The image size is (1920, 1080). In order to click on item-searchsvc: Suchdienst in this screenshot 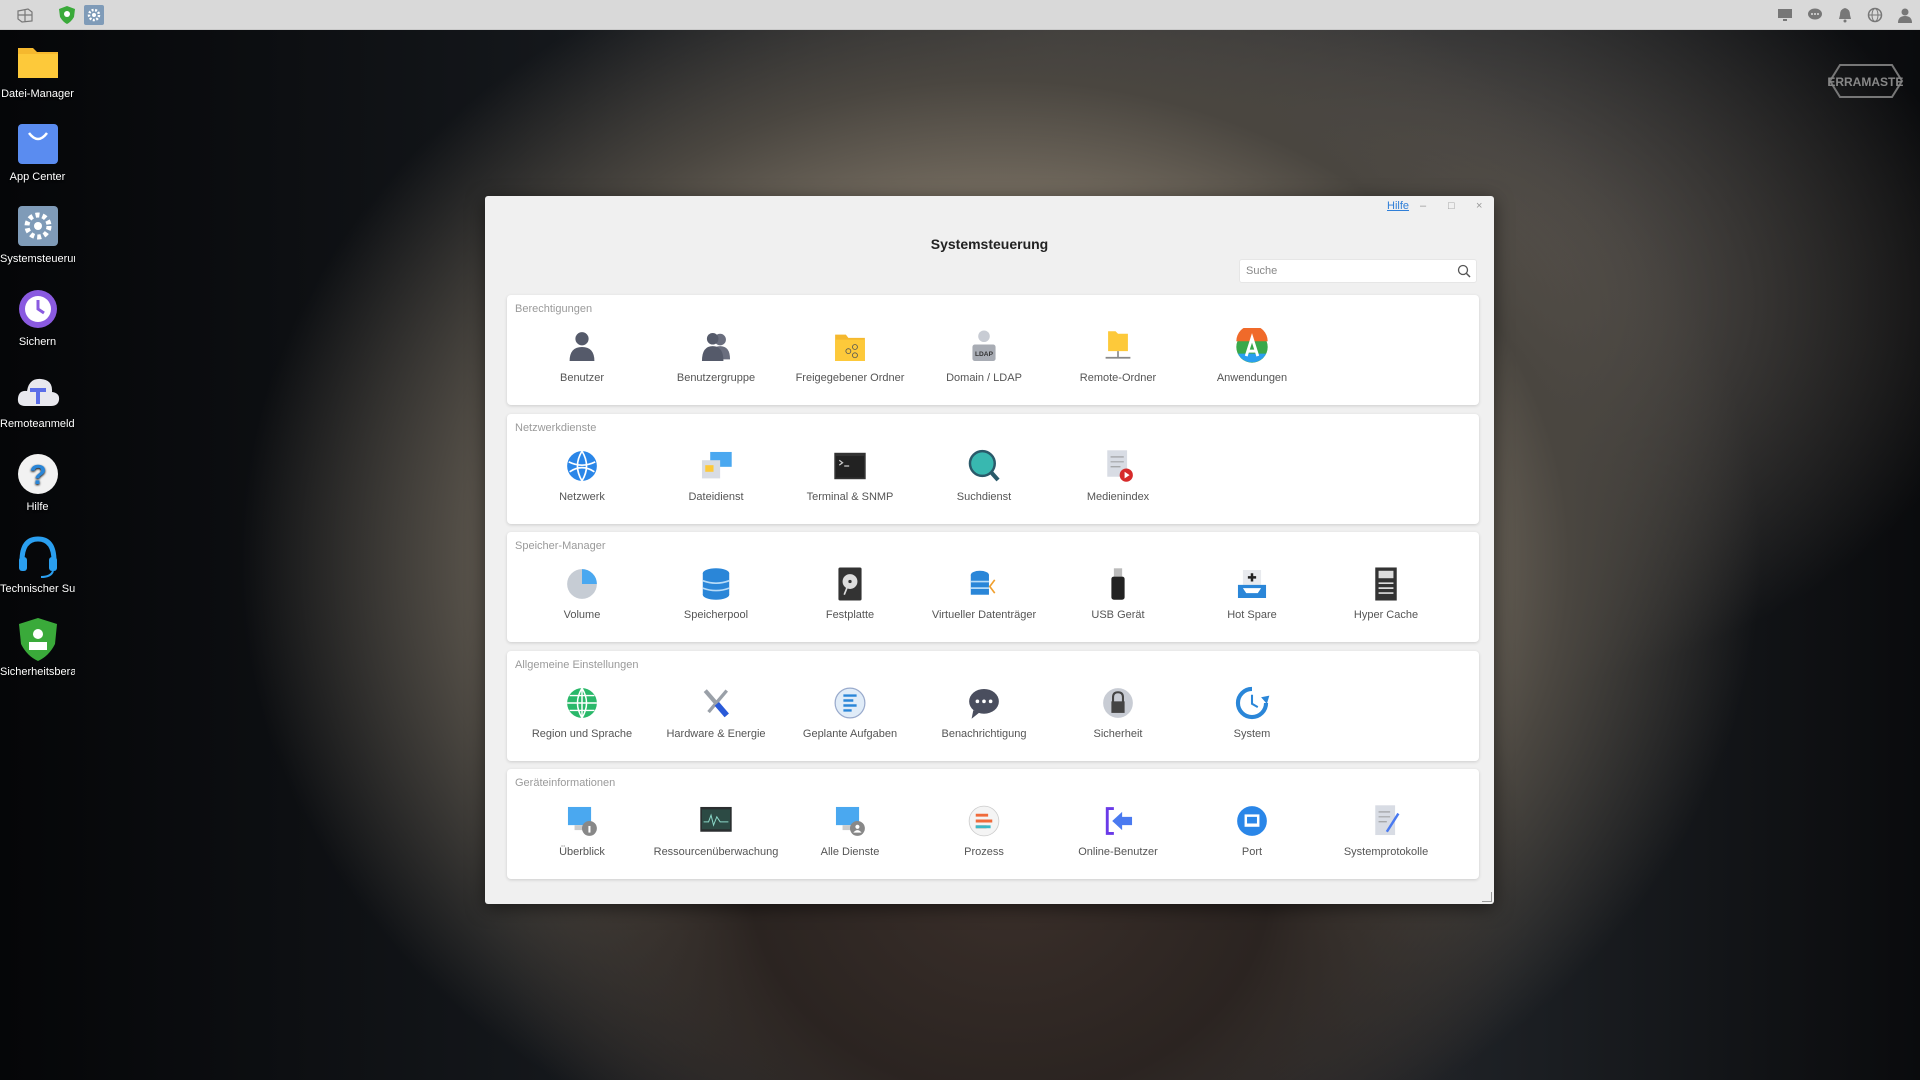, I will do `click(984, 473)`.